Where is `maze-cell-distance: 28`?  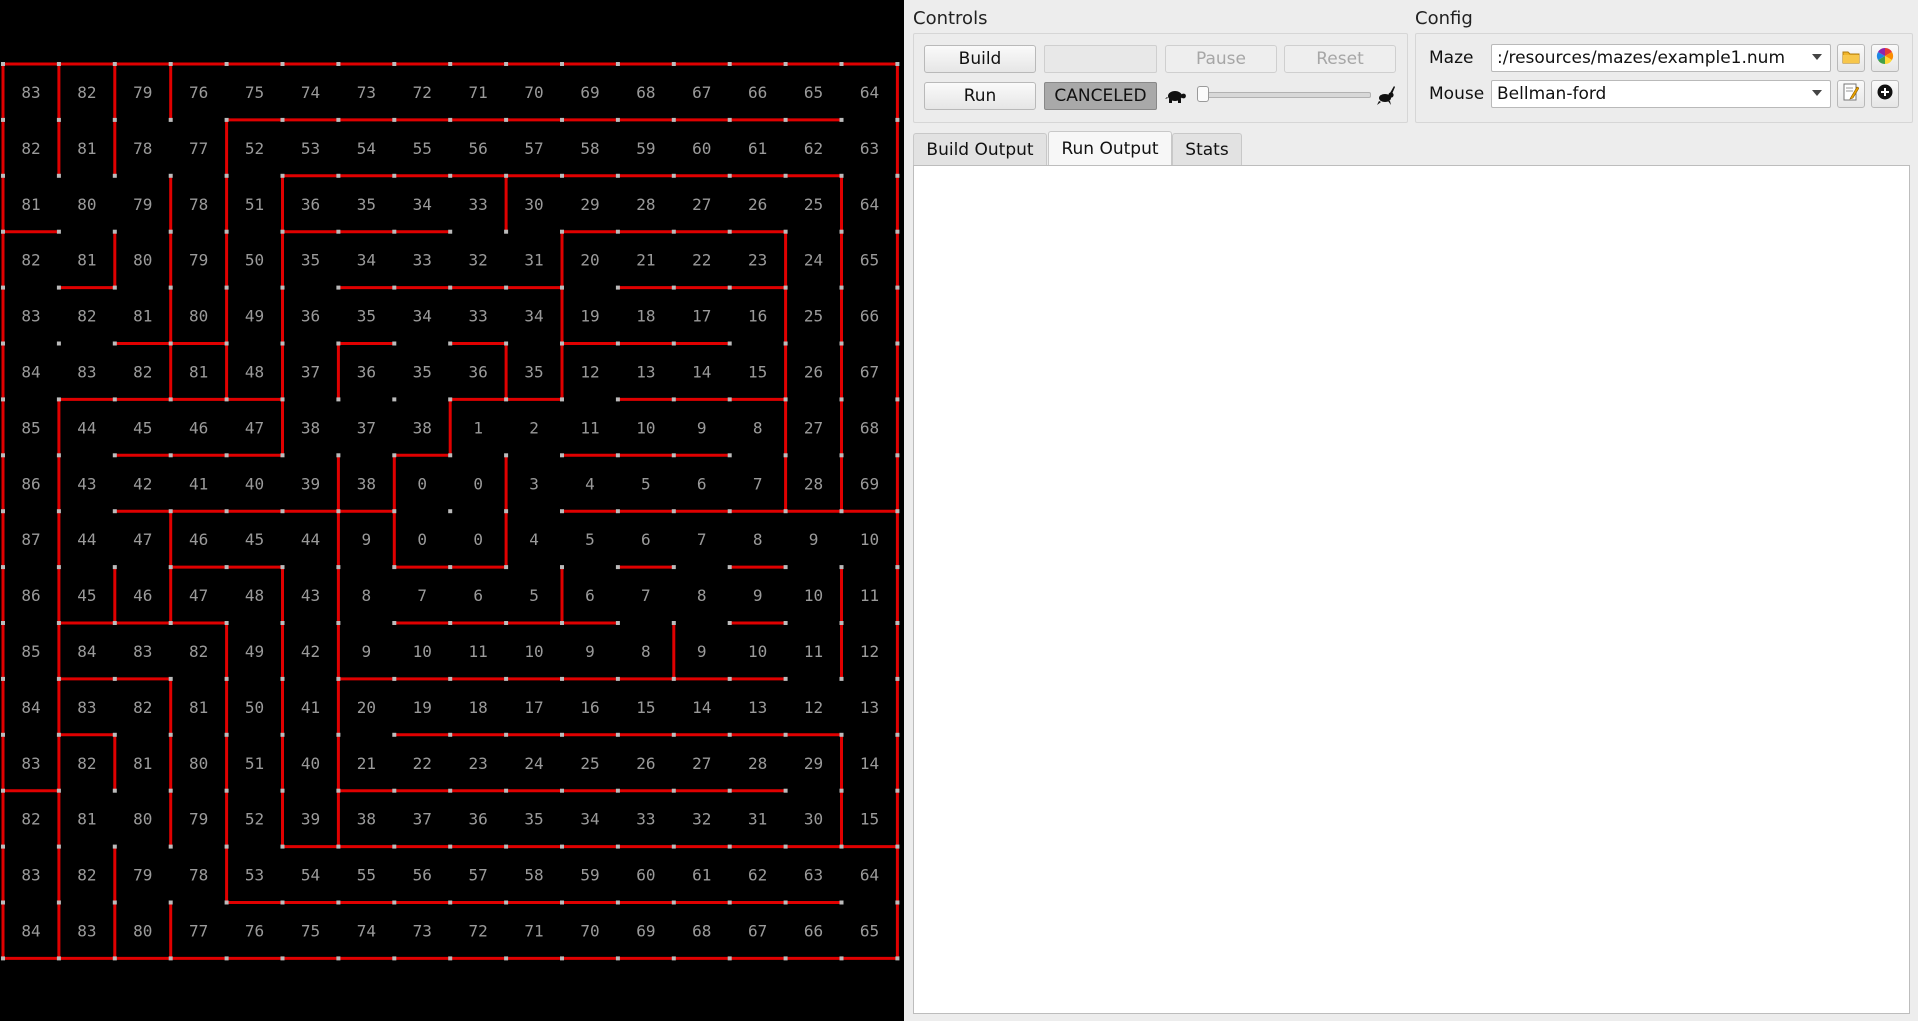
maze-cell-distance: 28 is located at coordinates (757, 763).